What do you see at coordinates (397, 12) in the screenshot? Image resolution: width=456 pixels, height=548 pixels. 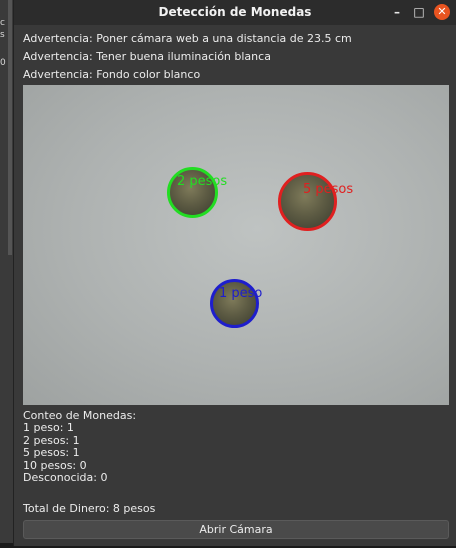 I see `minimize-icon: –` at bounding box center [397, 12].